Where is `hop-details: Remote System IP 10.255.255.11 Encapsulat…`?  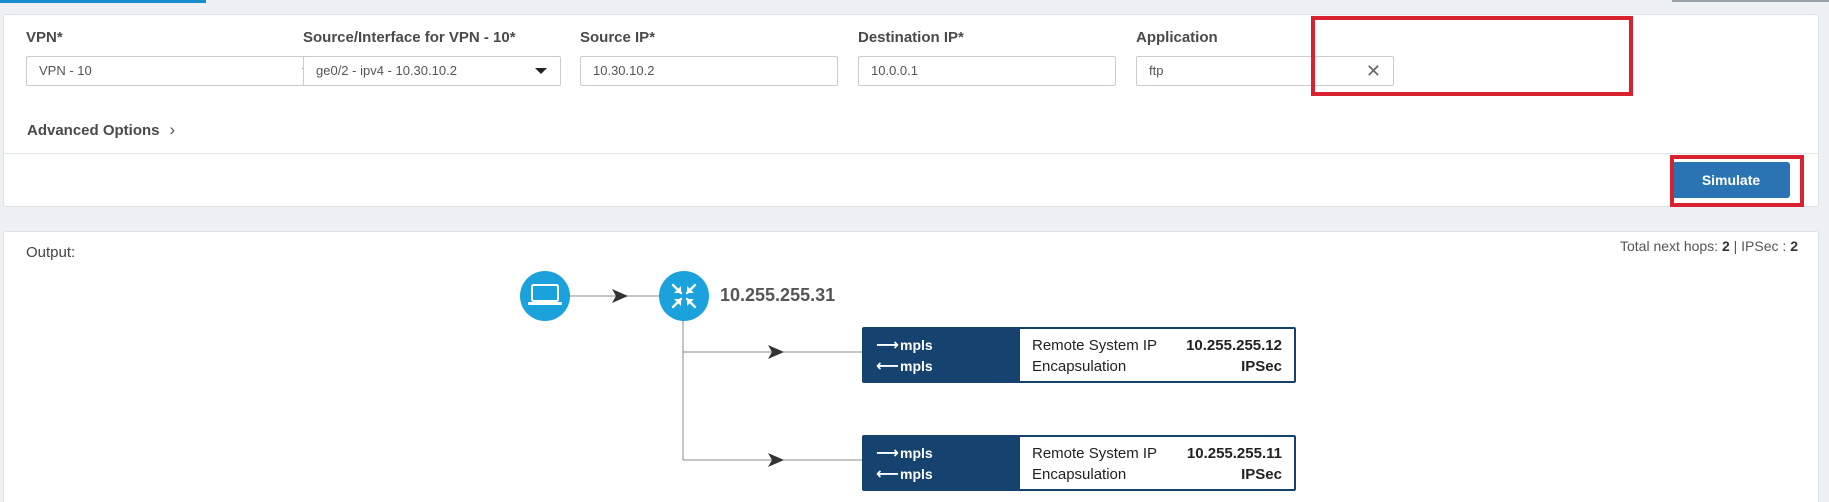 hop-details: Remote System IP 10.255.255.11 Encapsulat… is located at coordinates (1157, 464).